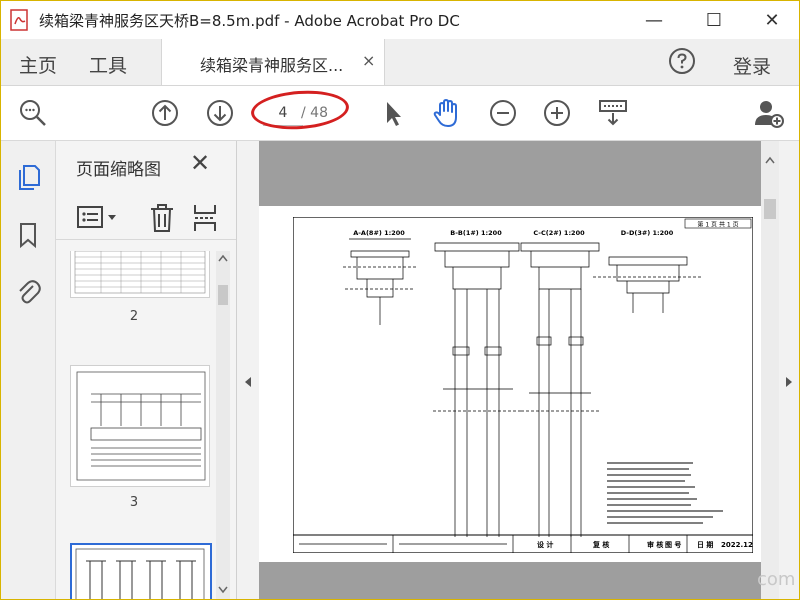 This screenshot has width=800, height=600. Describe the element at coordinates (134, 316) in the screenshot. I see `thumbnail-page-2-label: 2` at that location.